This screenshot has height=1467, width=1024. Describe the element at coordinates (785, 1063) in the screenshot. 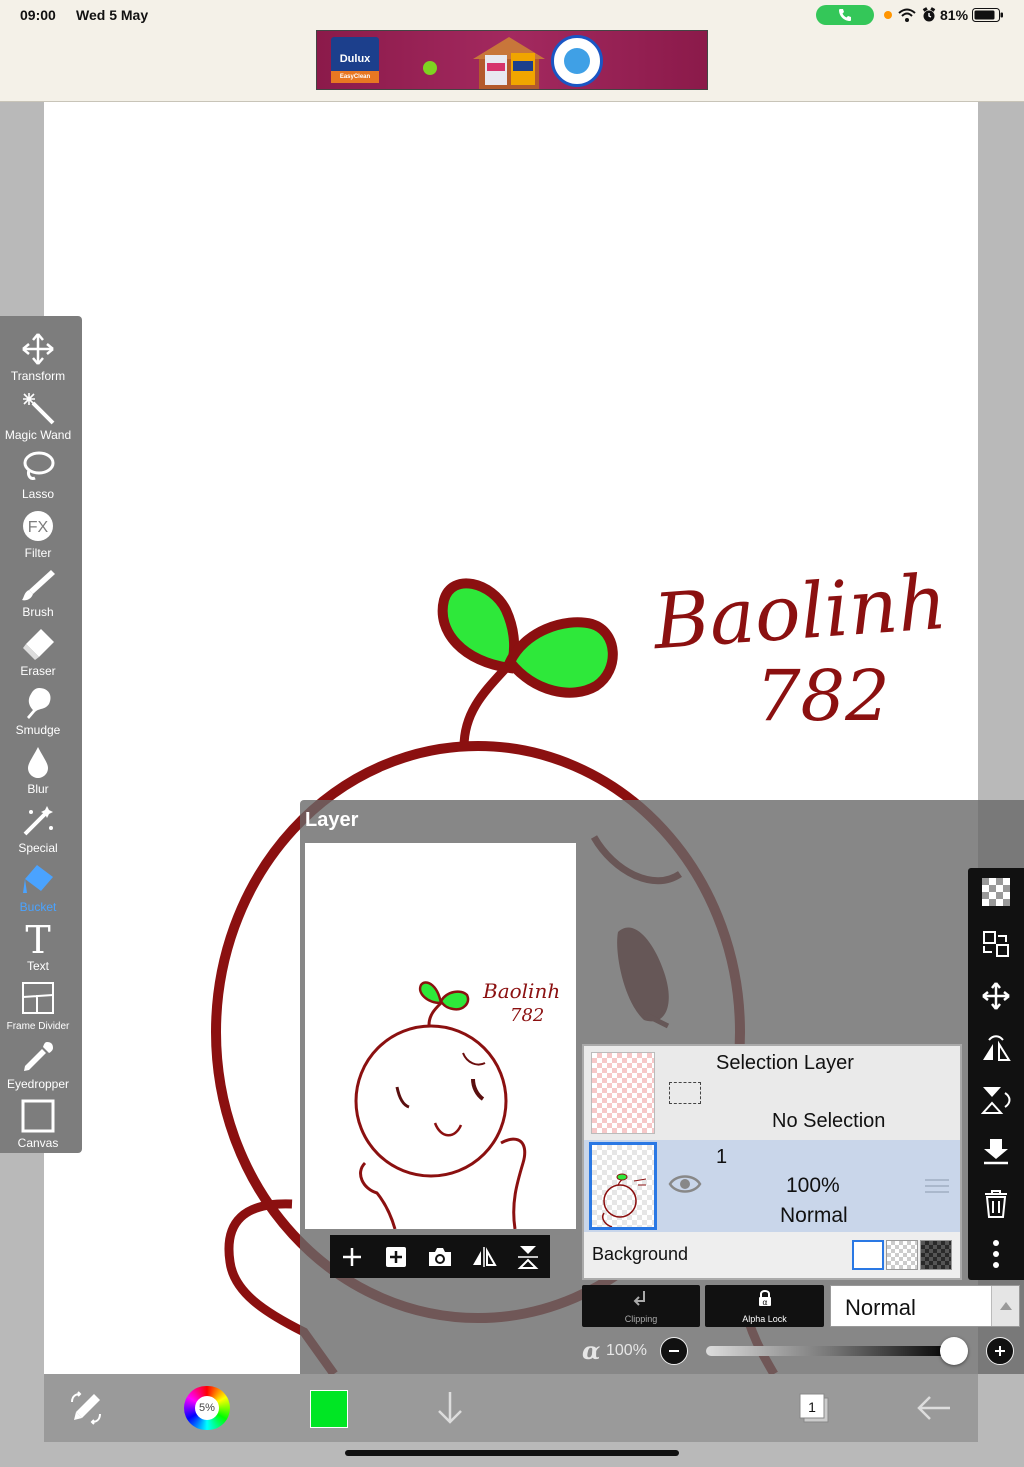

I see `selection-layer-name: Selection Layer` at that location.